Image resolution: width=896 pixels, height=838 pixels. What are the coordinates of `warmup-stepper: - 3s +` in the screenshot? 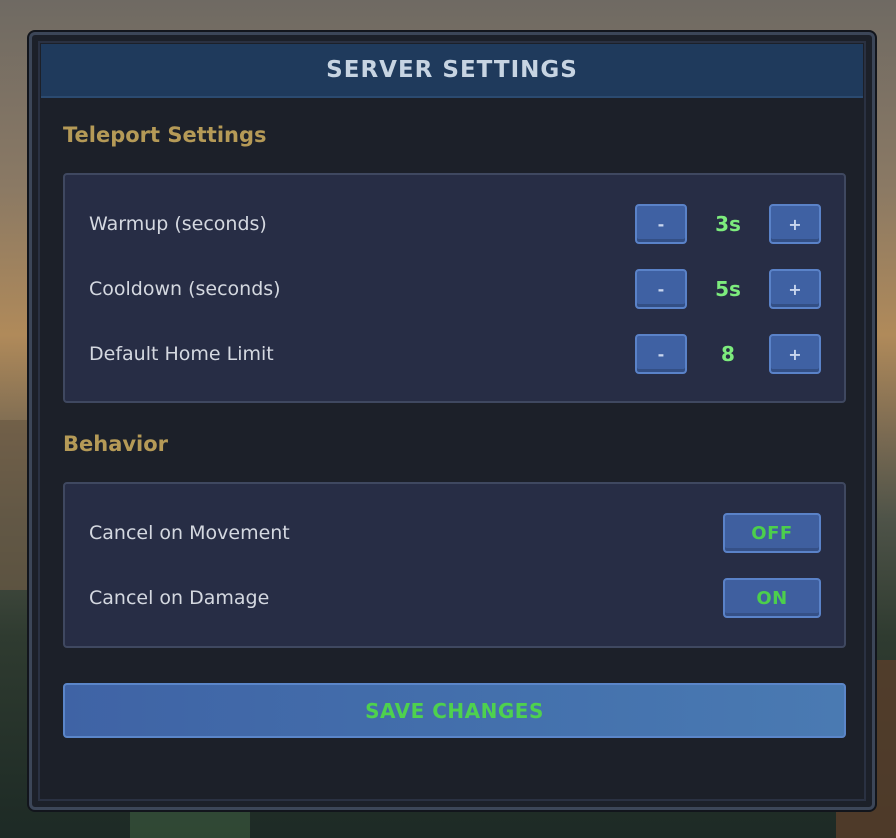 It's located at (728, 224).